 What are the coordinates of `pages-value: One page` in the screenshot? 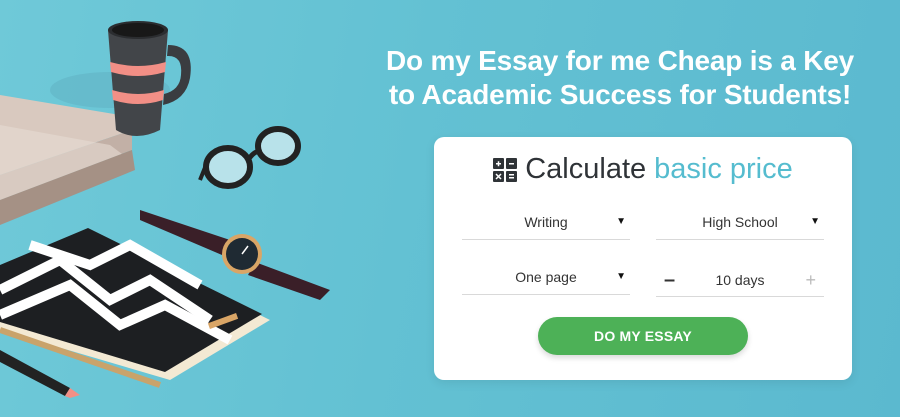 It's located at (546, 276).